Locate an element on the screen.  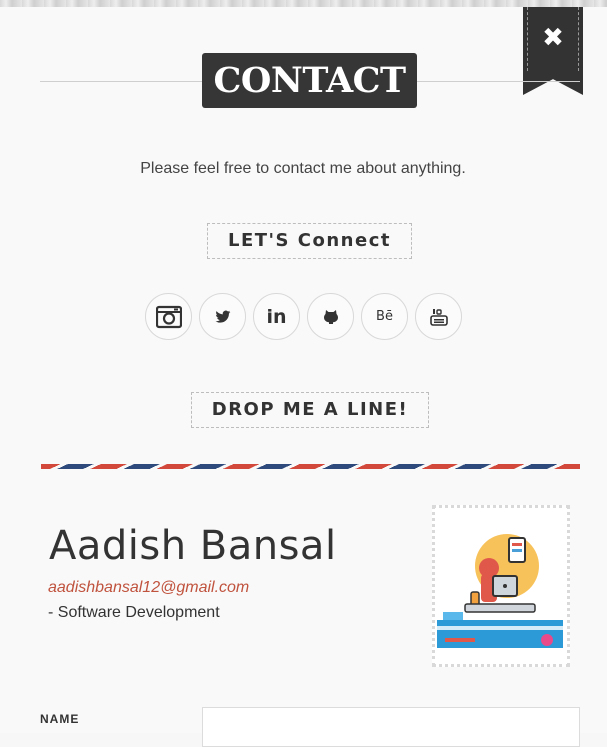
github-icon is located at coordinates (330, 316).